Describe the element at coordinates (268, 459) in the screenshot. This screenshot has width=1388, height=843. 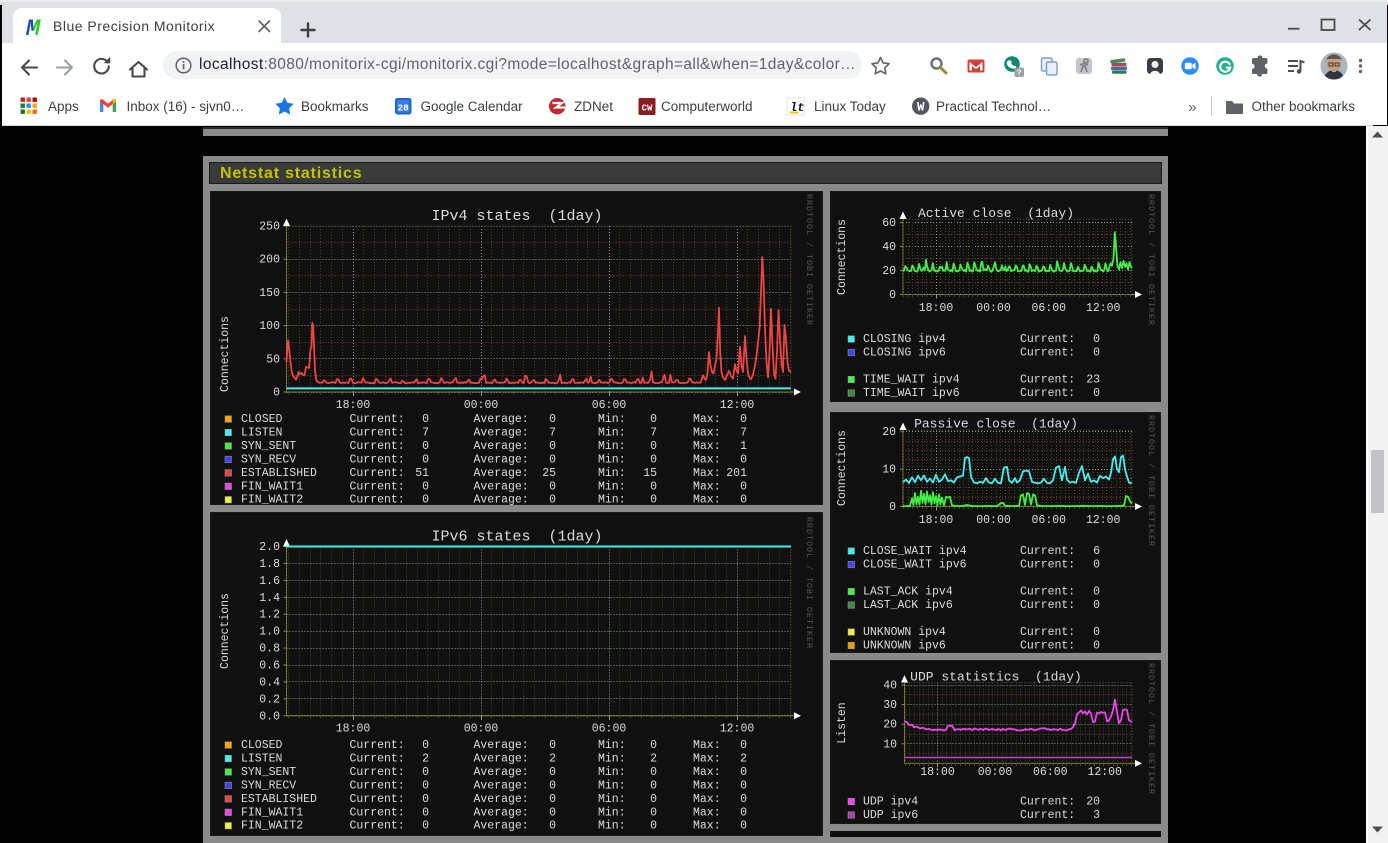
I see `svg-text: SYN_RECV` at that location.